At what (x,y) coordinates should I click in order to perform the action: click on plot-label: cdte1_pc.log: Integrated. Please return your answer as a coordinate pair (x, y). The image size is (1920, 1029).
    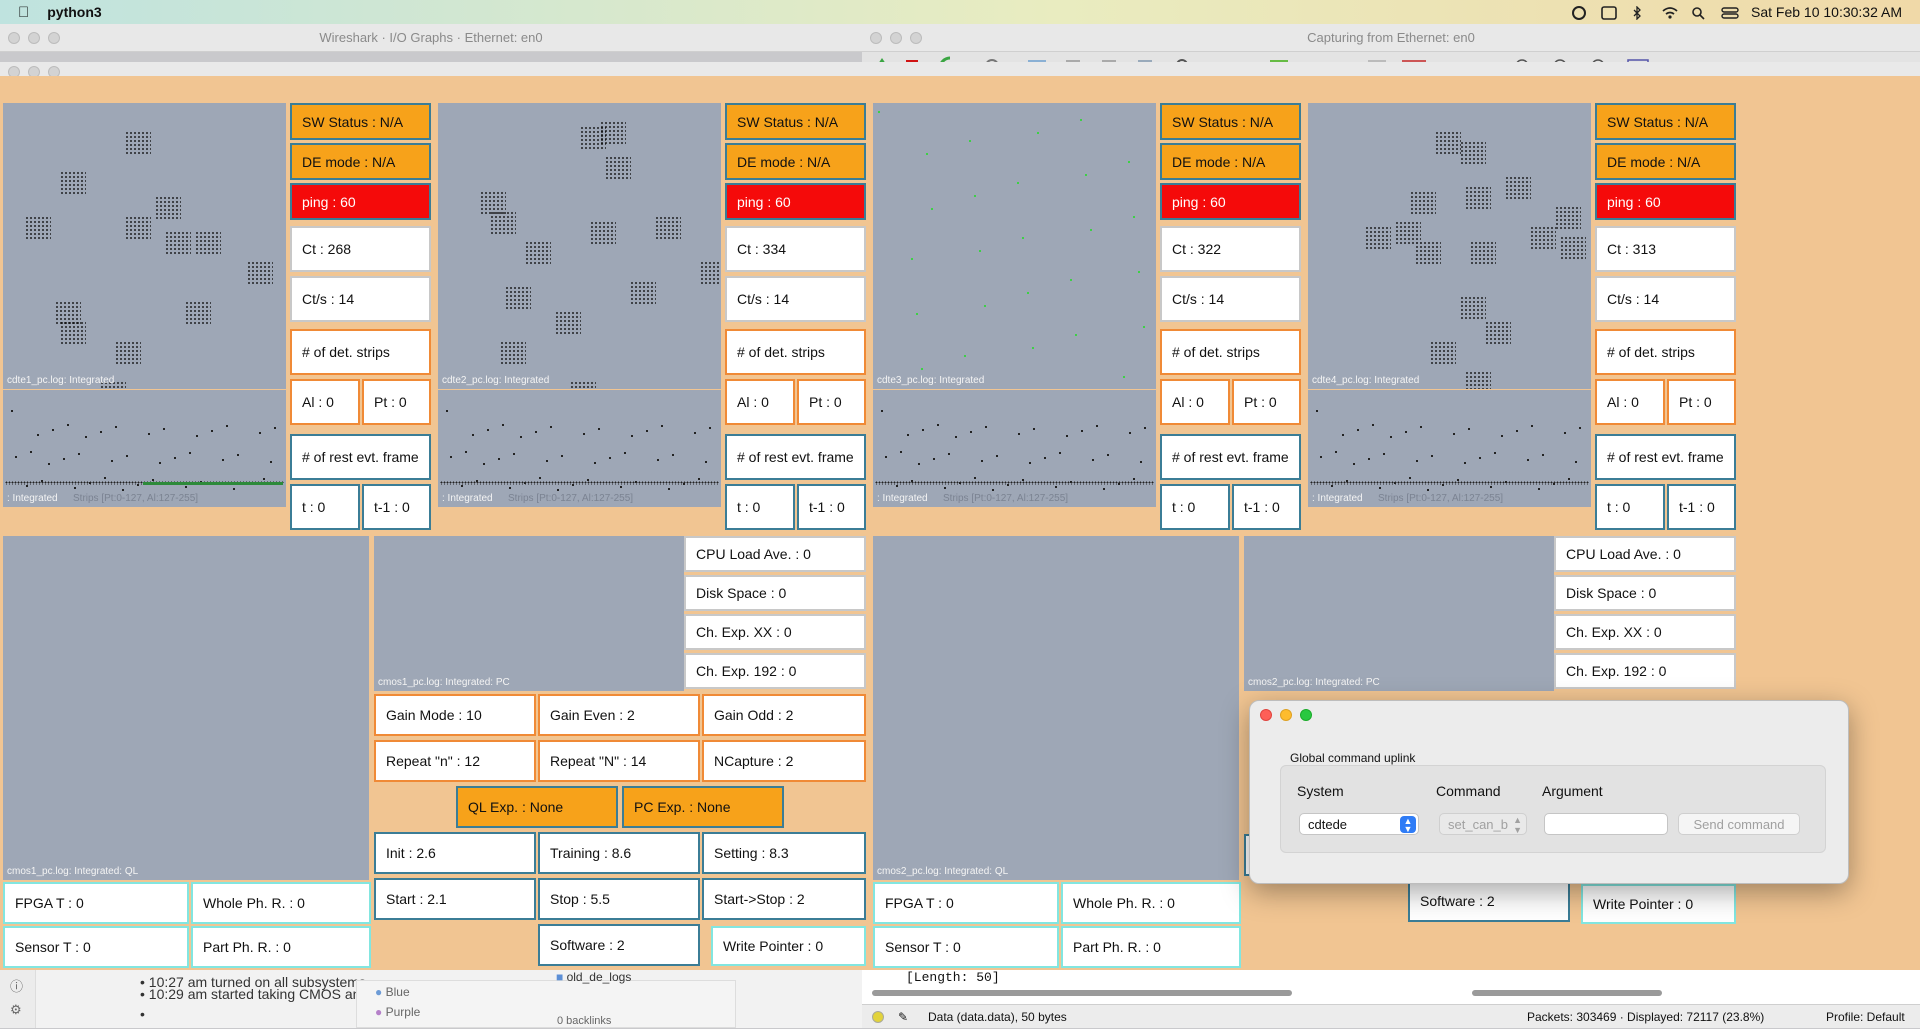
    Looking at the image, I should click on (61, 380).